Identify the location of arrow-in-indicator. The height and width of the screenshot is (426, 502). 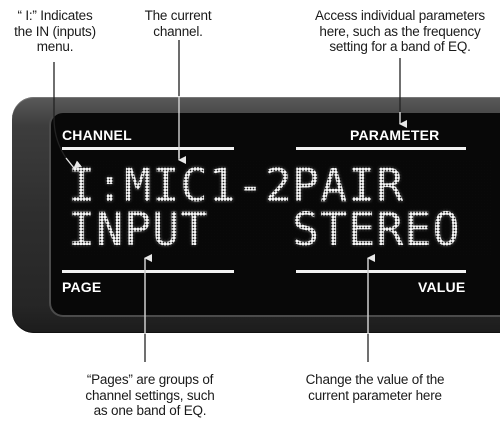
(73, 163).